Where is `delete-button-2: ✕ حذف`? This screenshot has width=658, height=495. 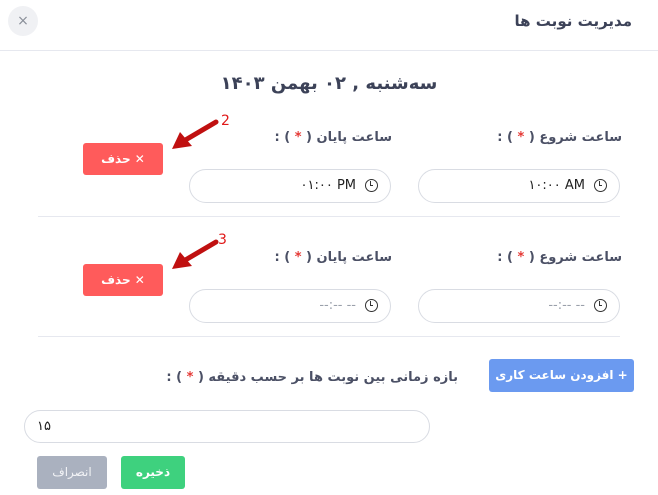
delete-button-2: ✕ حذف is located at coordinates (123, 280).